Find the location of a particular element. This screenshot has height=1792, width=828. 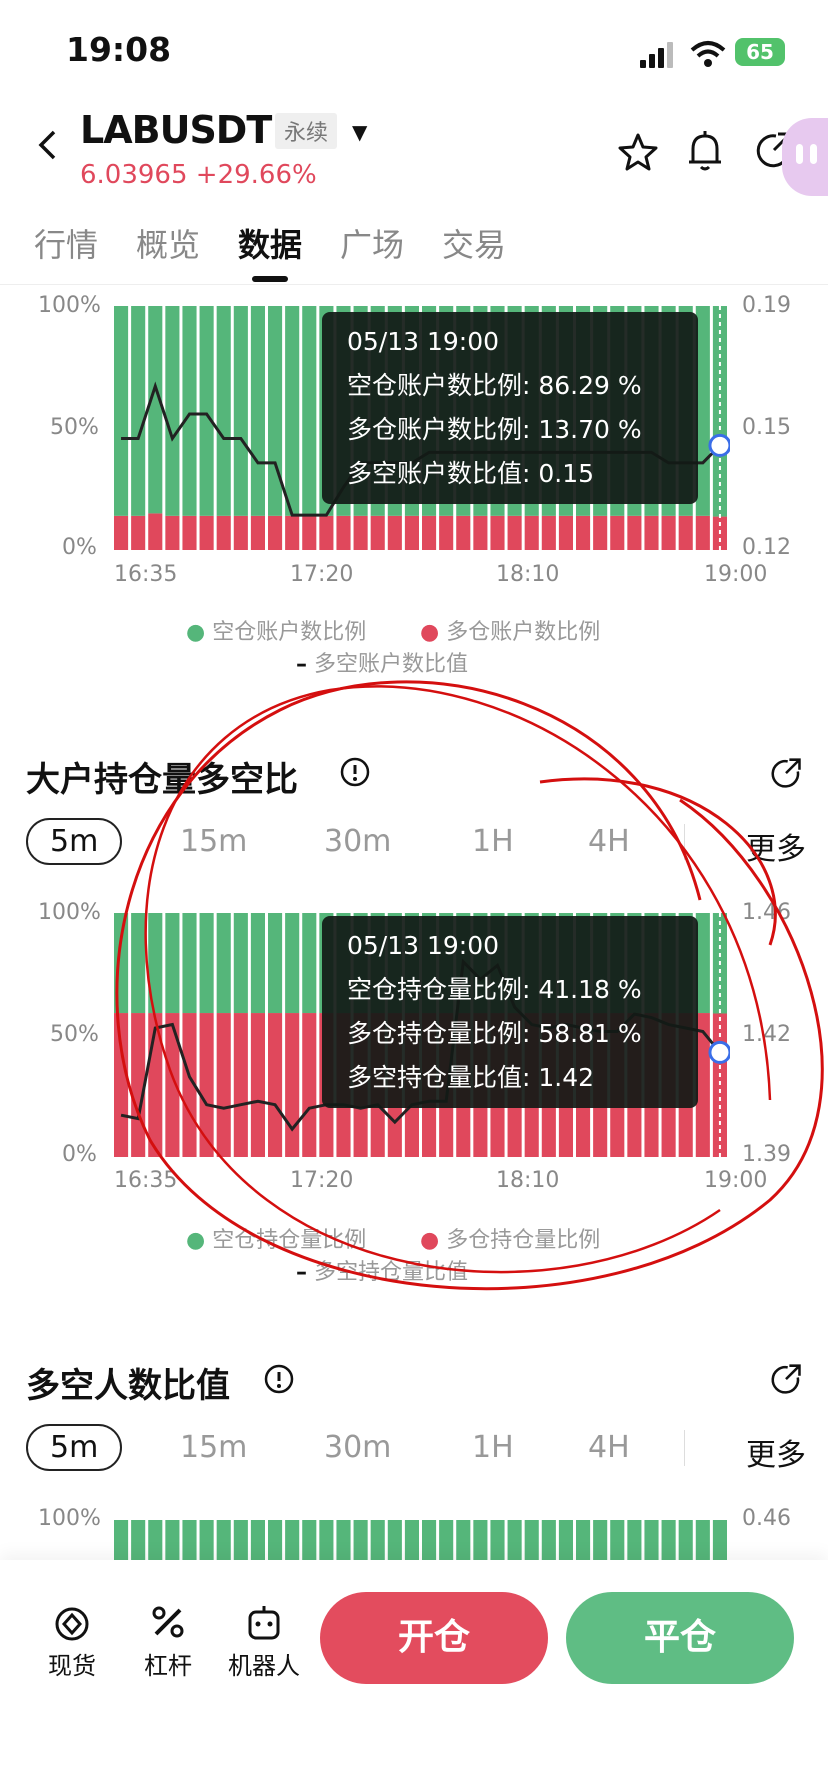

chart2-yright-top: 1.46 is located at coordinates (766, 912).